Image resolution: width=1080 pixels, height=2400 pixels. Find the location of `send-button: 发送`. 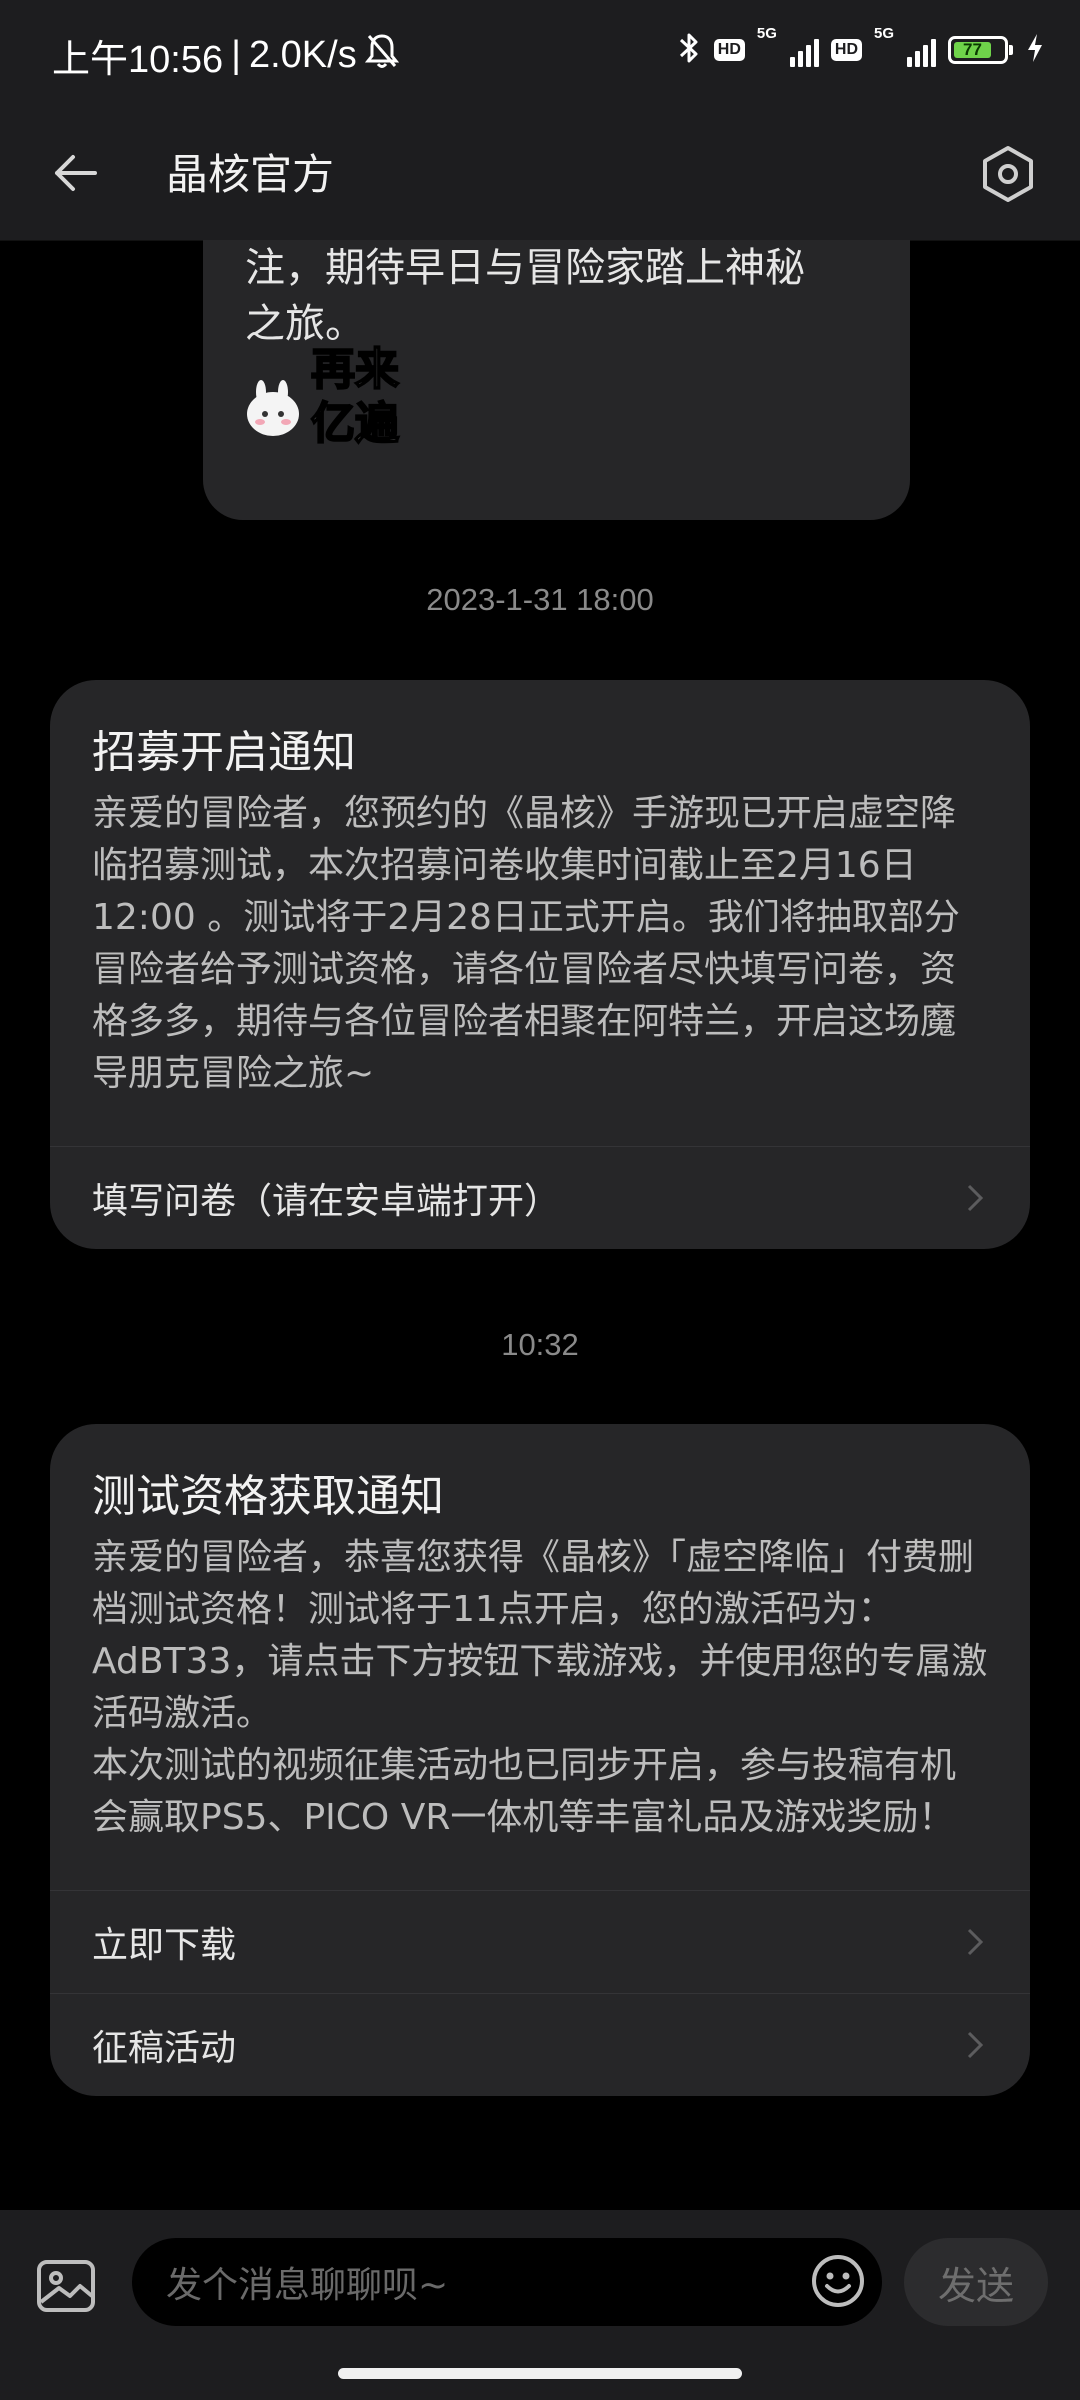

send-button: 发送 is located at coordinates (976, 2282).